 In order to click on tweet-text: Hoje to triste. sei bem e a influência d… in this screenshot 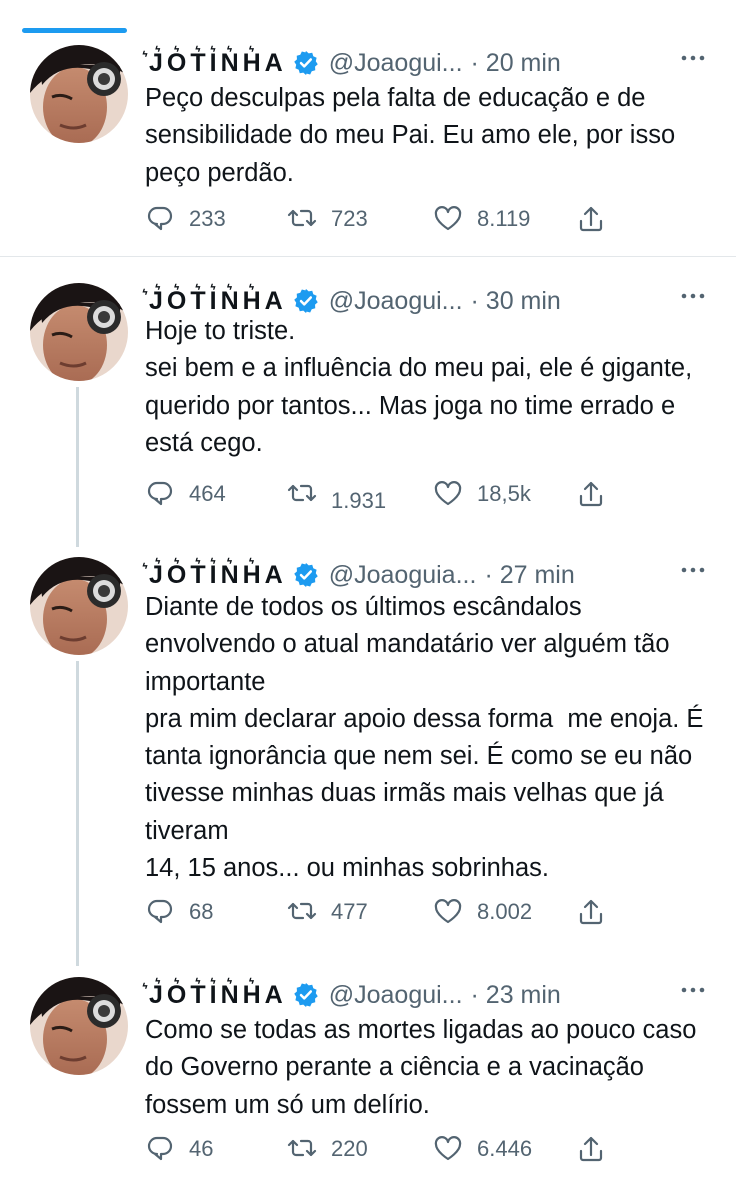, I will do `click(419, 387)`.